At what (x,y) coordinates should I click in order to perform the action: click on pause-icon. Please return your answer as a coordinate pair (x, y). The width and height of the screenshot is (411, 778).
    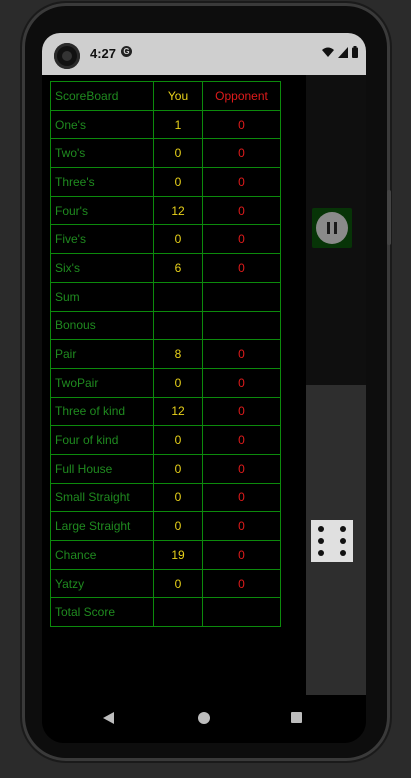
    Looking at the image, I should click on (332, 228).